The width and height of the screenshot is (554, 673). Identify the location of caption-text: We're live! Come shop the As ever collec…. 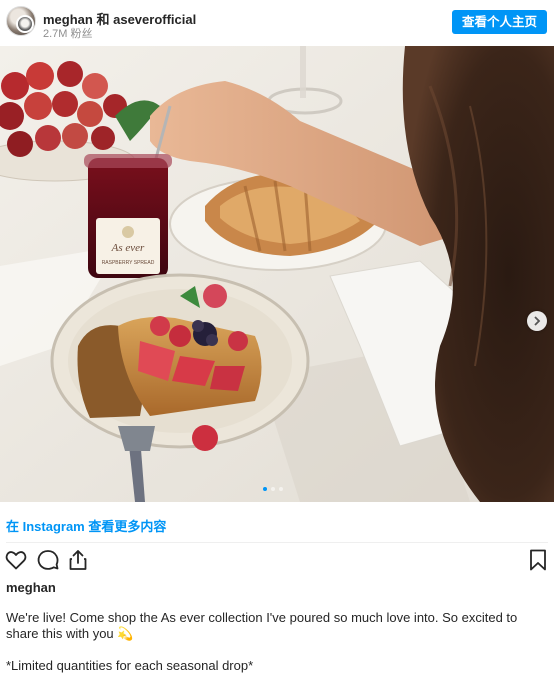
(262, 625).